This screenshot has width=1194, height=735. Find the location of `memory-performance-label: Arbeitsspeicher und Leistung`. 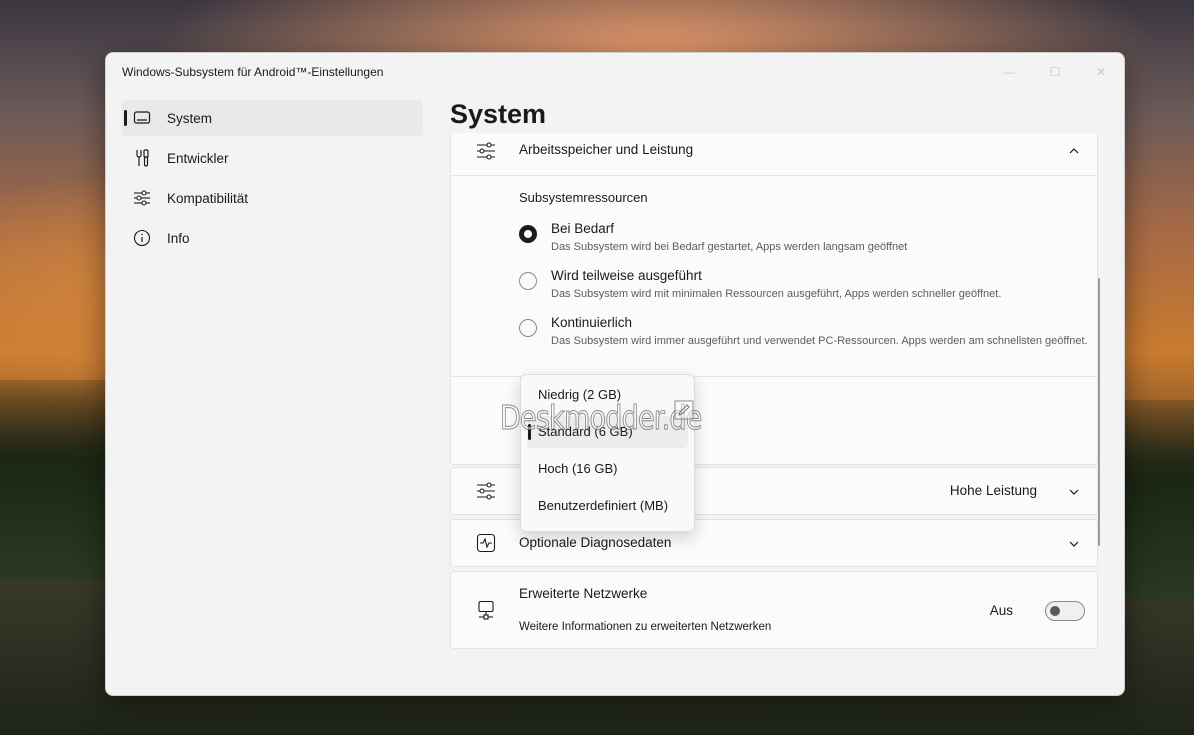

memory-performance-label: Arbeitsspeicher und Leistung is located at coordinates (606, 149).